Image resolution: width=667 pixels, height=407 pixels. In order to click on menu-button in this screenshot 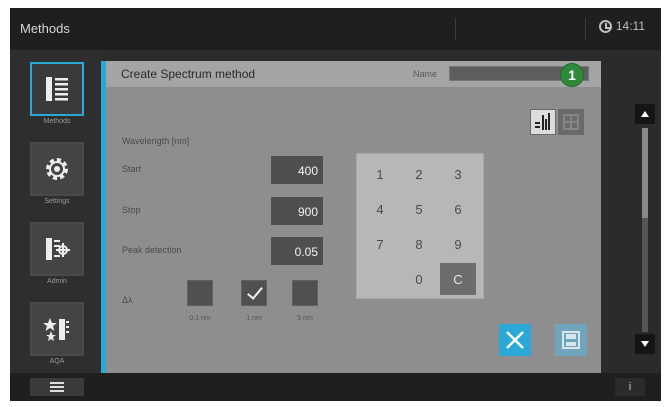, I will do `click(57, 387)`.